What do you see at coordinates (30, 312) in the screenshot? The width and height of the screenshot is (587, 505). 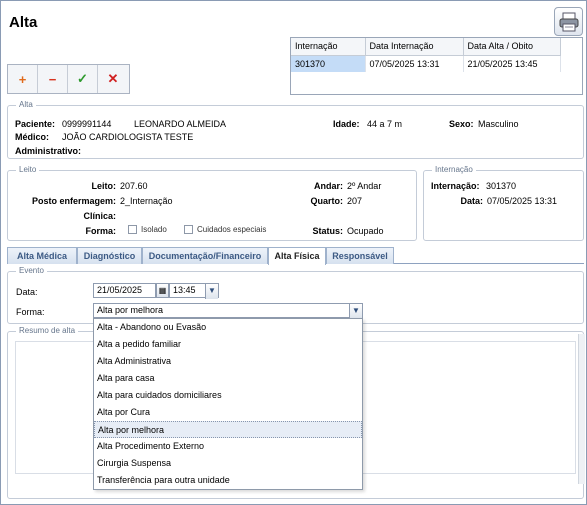 I see `evento-forma-label: Forma:` at bounding box center [30, 312].